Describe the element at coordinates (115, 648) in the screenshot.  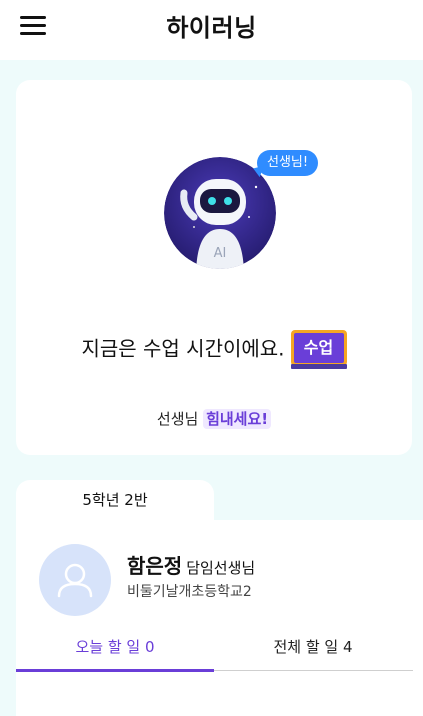
I see `tab-today-tasks: 오늘 할 일 0` at that location.